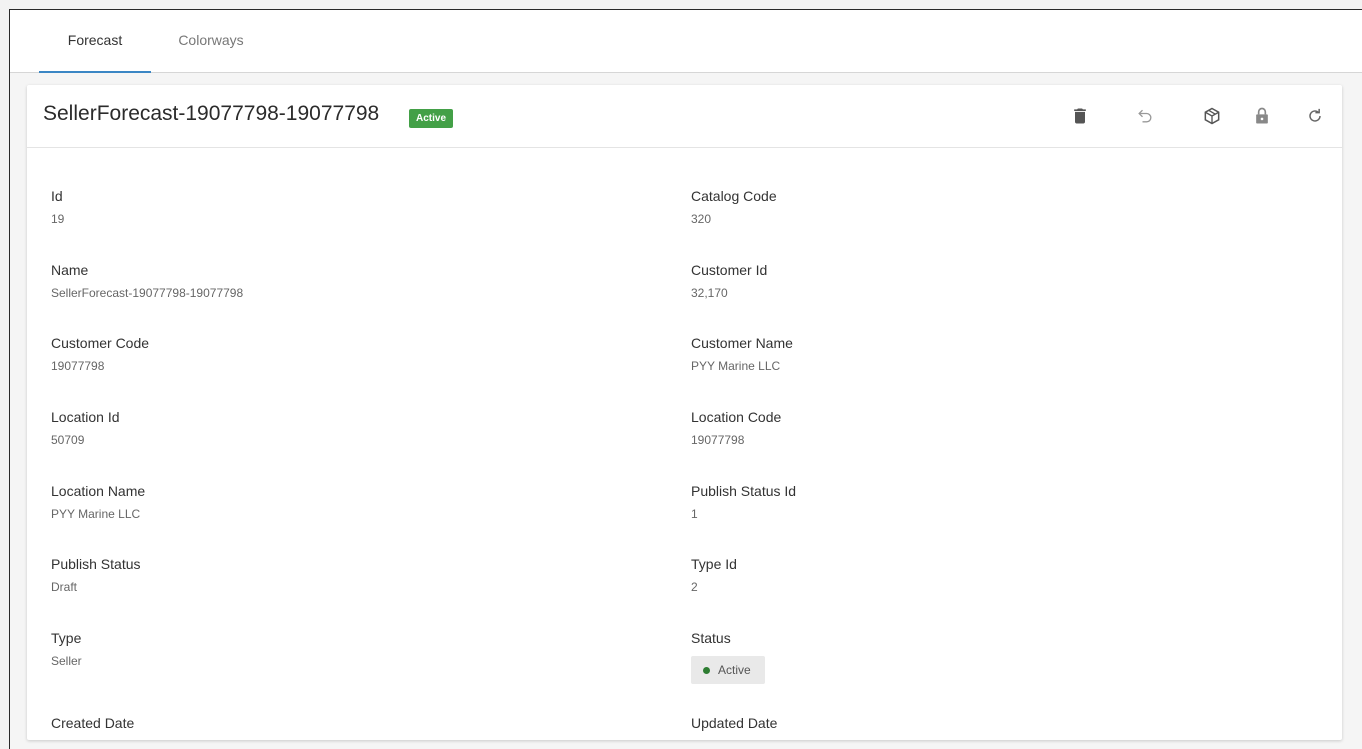  I want to click on active-tab-indicator, so click(95, 72).